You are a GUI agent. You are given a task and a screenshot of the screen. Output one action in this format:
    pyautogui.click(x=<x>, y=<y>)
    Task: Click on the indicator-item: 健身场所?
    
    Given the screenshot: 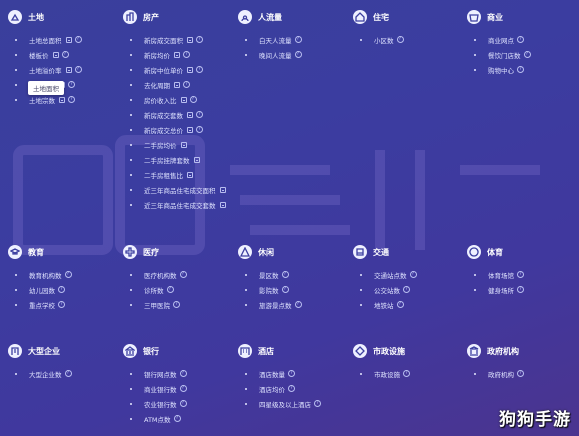 What is the action you would take?
    pyautogui.click(x=499, y=289)
    